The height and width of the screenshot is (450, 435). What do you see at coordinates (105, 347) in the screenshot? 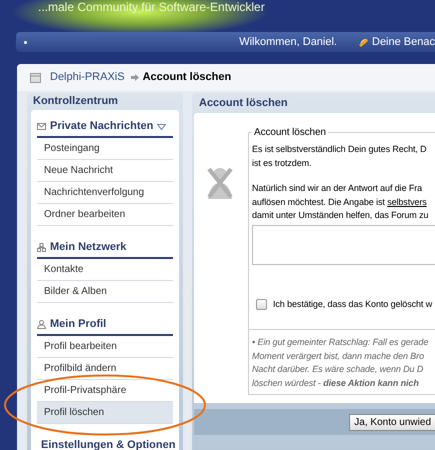
I see `menu-item: Profil bearbeiten` at bounding box center [105, 347].